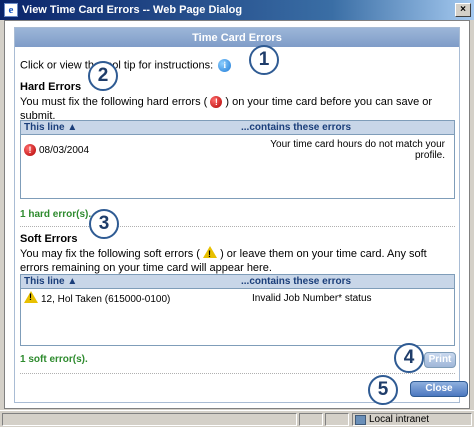 This screenshot has height=427, width=474. I want to click on dialog-title: View Time Card Errors -- Web Page Dialog, so click(132, 10).